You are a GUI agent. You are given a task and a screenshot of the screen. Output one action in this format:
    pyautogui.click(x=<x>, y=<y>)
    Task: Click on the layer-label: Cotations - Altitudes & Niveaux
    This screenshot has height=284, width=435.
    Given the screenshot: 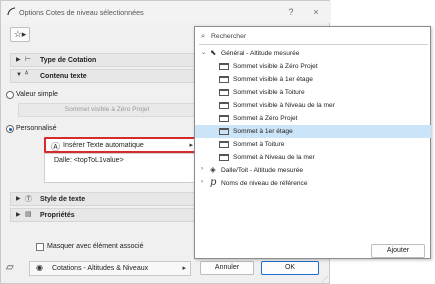 What is the action you would take?
    pyautogui.click(x=100, y=268)
    